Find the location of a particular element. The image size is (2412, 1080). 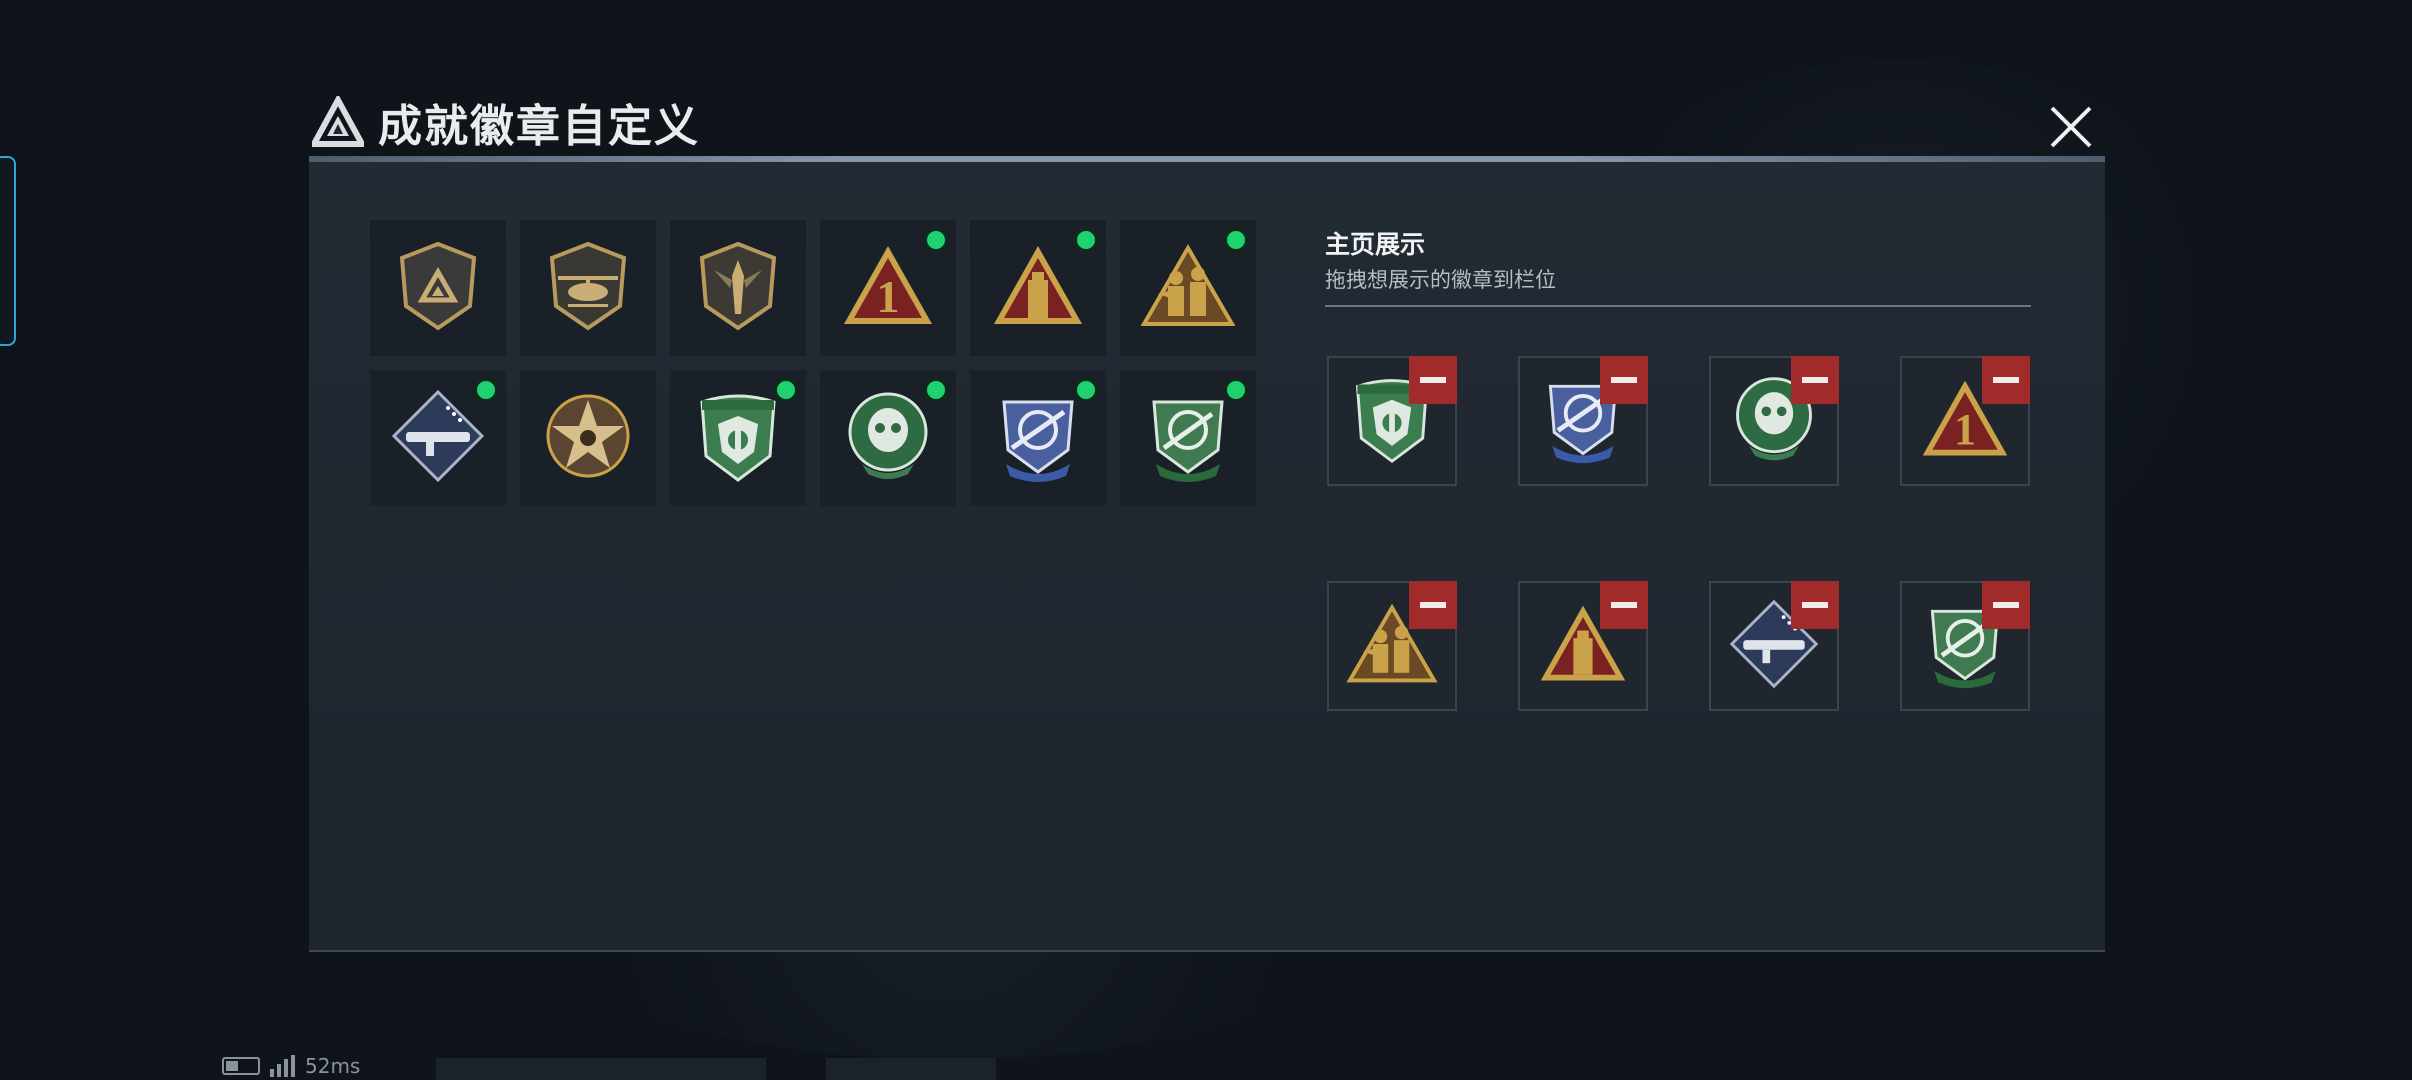

green-skull-wreath-badge-icon is located at coordinates (888, 438).